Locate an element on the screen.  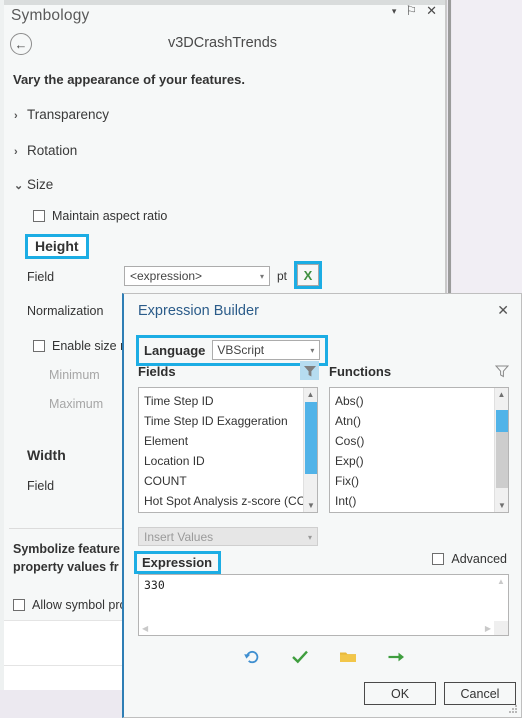
insert-values-dropdown: Insert Values ▾ is located at coordinates (228, 536).